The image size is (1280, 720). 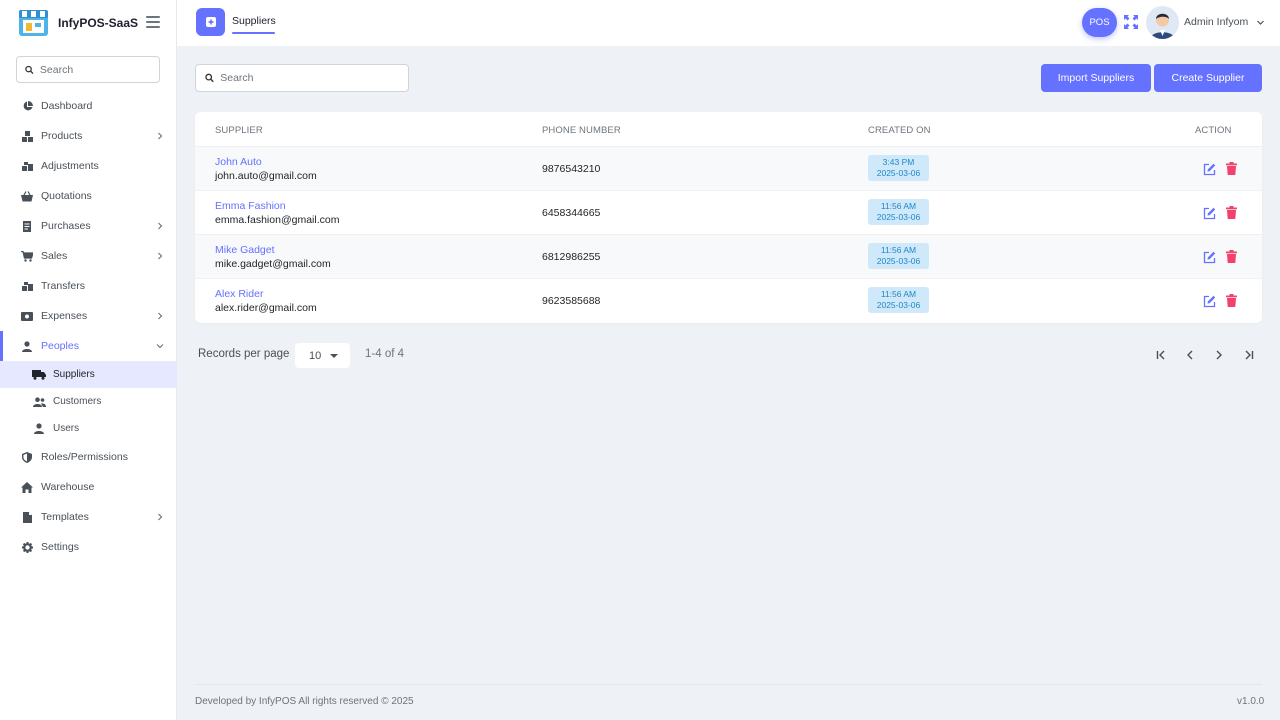 I want to click on supplier-name-link: Alex Rider, so click(x=239, y=294).